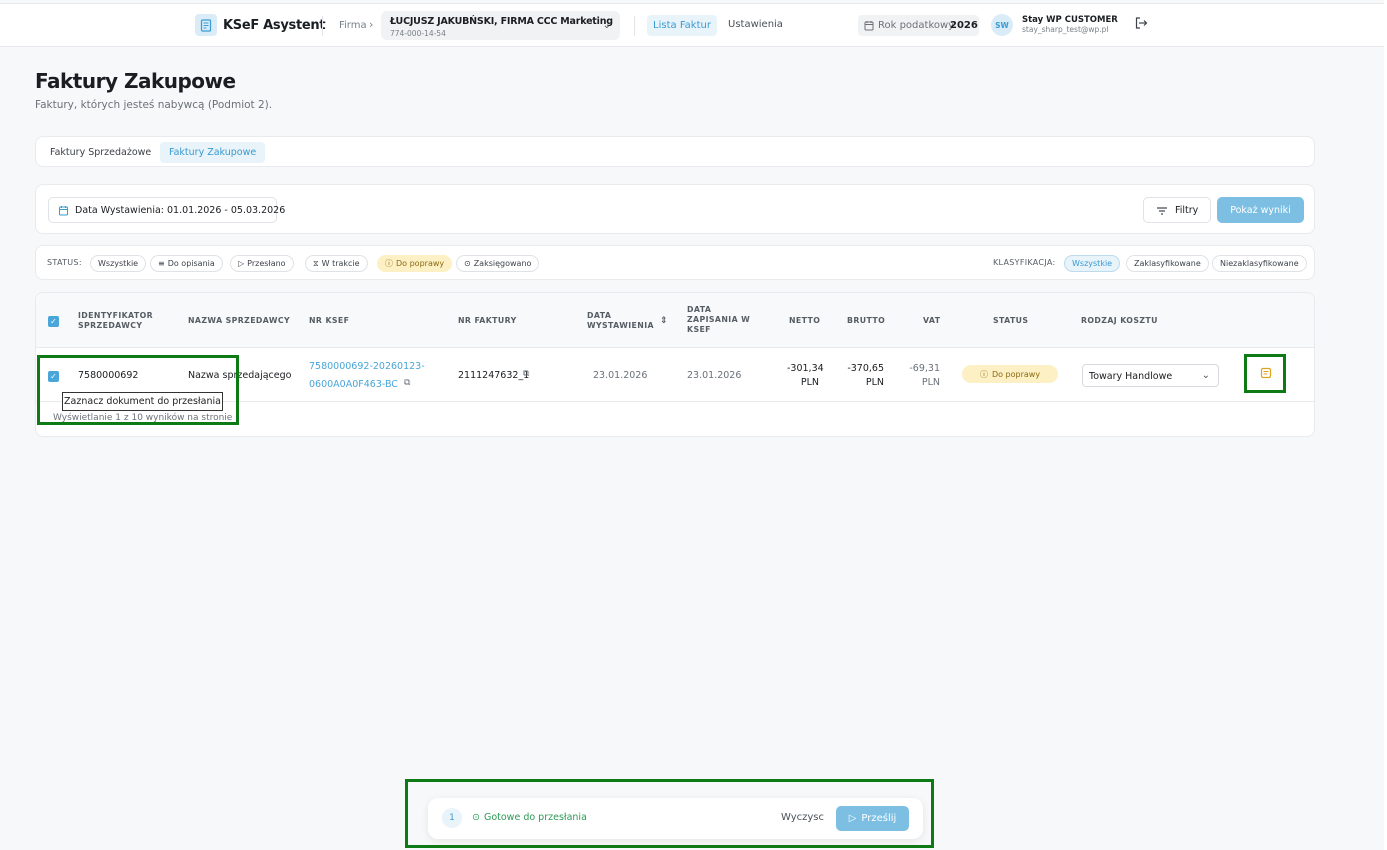 This screenshot has width=1387, height=850. What do you see at coordinates (135, 81) in the screenshot?
I see `page-title: Faktury Zakupowe` at bounding box center [135, 81].